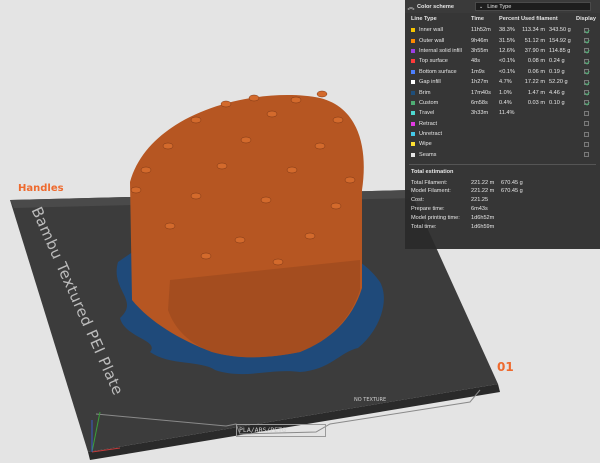  What do you see at coordinates (441, 155) in the screenshot?
I see `legend-line-type: Seams` at bounding box center [441, 155].